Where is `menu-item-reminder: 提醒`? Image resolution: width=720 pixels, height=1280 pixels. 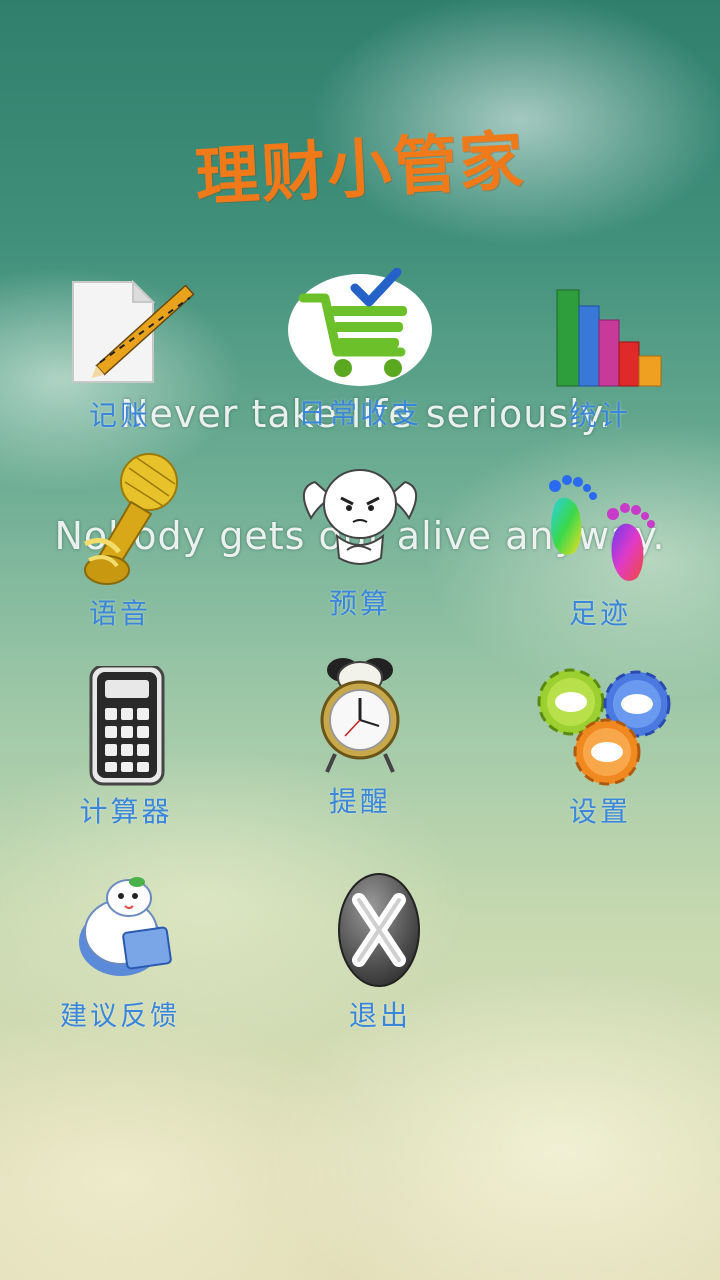 menu-item-reminder: 提醒 is located at coordinates (360, 738).